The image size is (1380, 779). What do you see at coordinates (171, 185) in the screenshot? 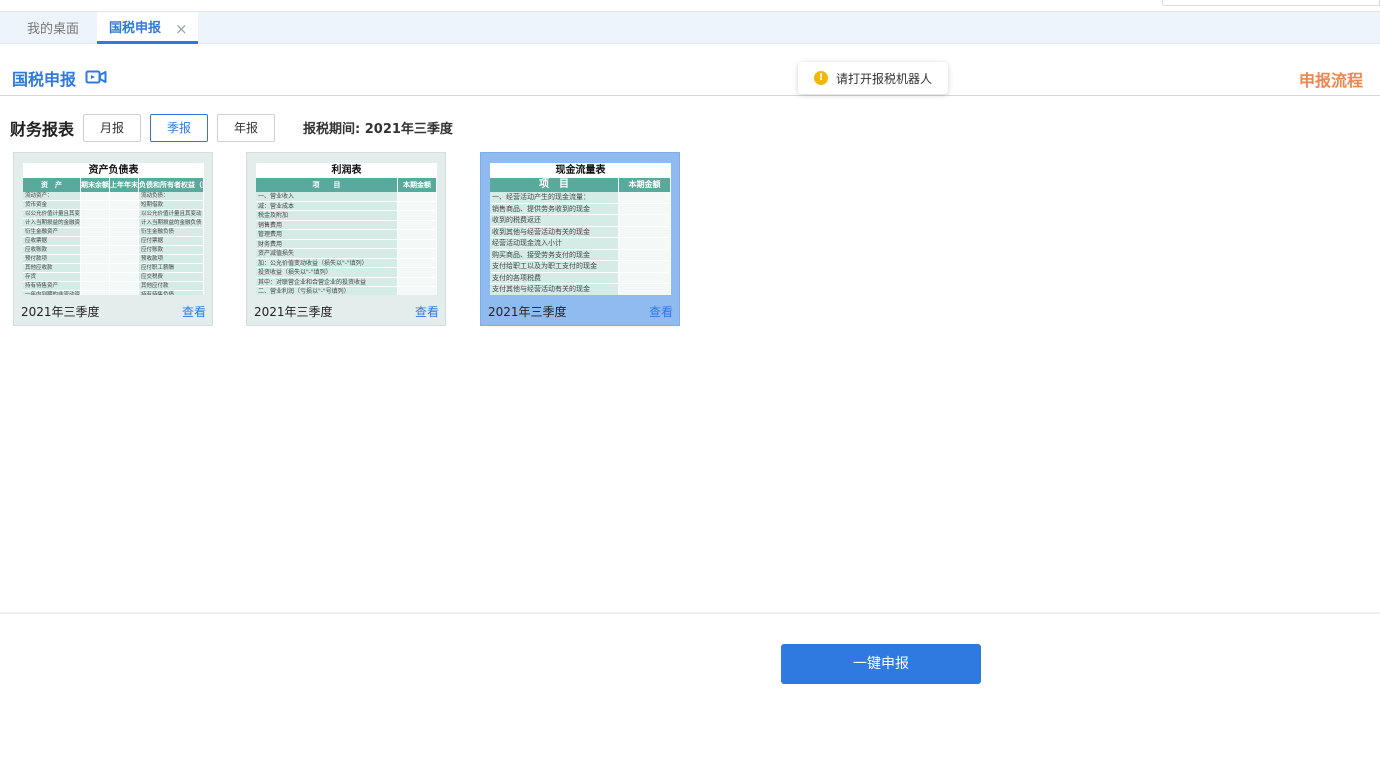
I see `thumbnail-column-header: 负债和所有者权益（或股东权益）` at bounding box center [171, 185].